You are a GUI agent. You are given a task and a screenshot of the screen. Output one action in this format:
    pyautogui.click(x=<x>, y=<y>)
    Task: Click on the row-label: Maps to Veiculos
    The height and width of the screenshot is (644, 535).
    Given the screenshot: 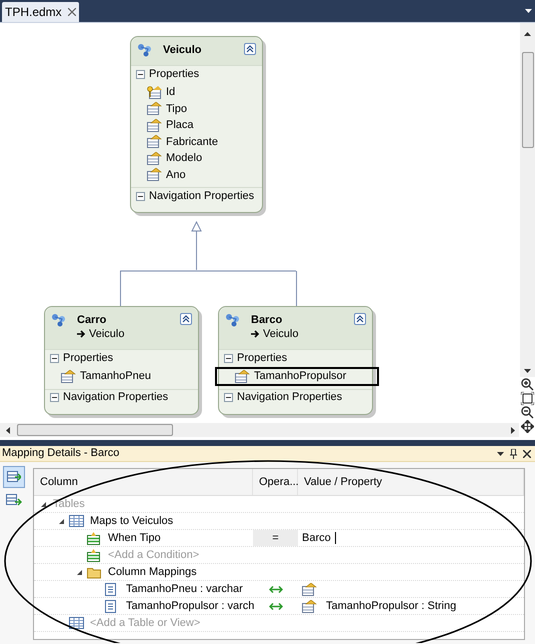 What is the action you would take?
    pyautogui.click(x=132, y=521)
    